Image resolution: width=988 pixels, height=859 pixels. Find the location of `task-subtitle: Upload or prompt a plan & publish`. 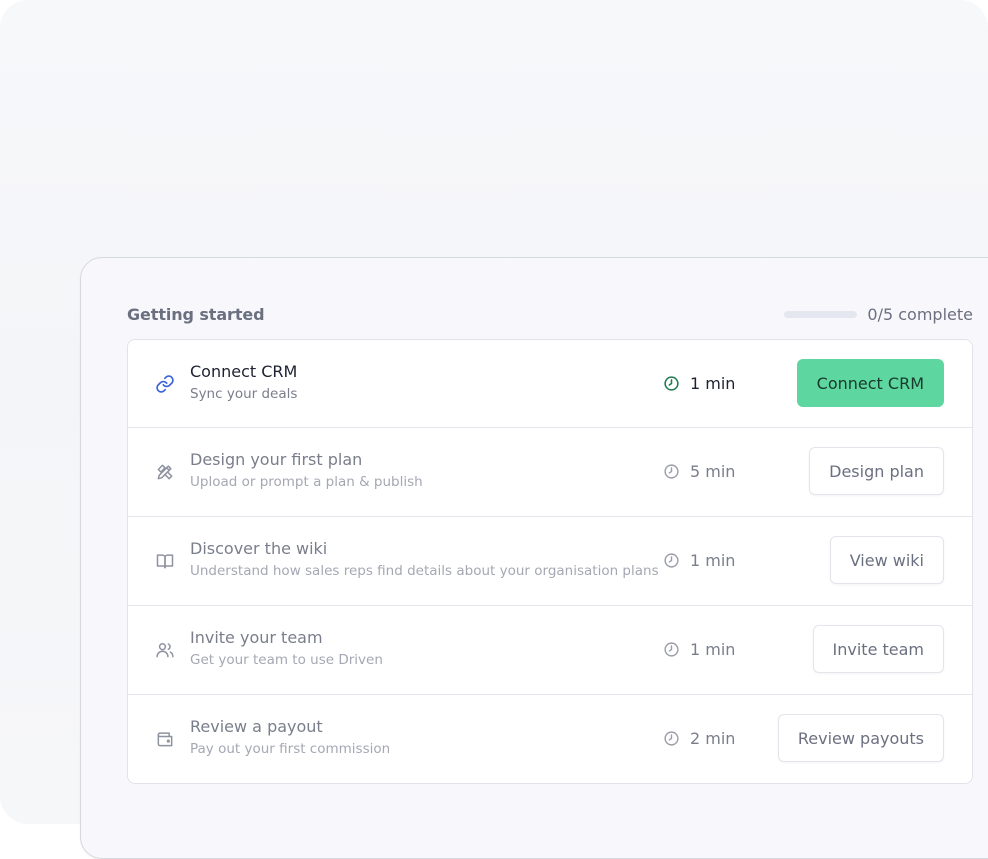

task-subtitle: Upload or prompt a plan & publish is located at coordinates (306, 482).